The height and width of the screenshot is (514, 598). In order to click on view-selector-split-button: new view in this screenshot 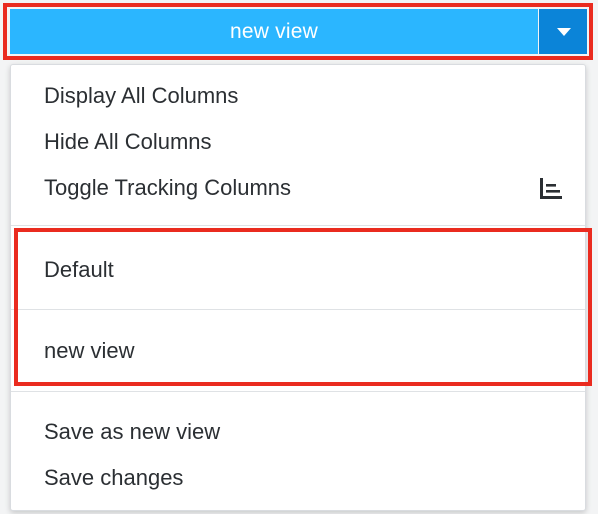, I will do `click(299, 32)`.